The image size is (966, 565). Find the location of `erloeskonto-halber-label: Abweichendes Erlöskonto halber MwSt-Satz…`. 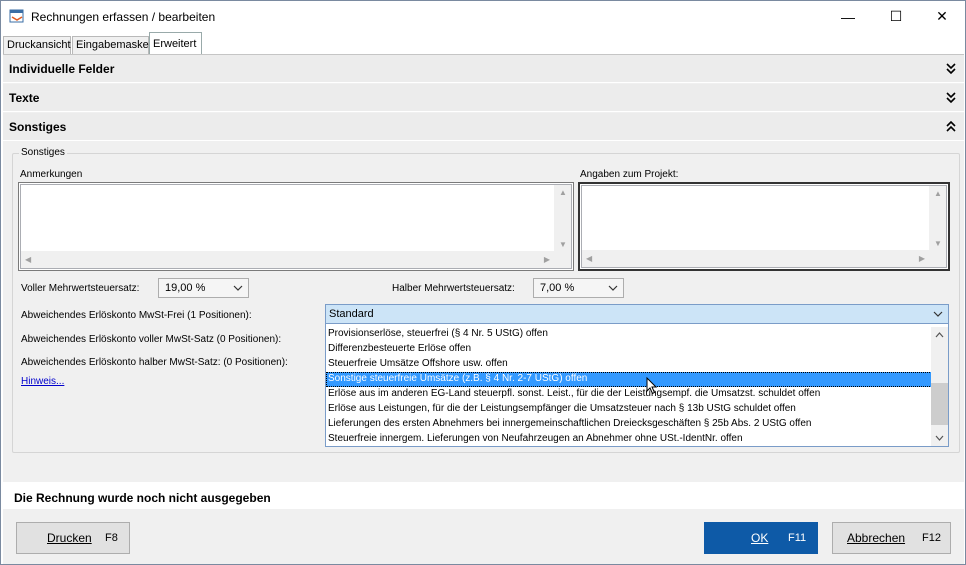

erloeskonto-halber-label: Abweichendes Erlöskonto halber MwSt-Satz… is located at coordinates (154, 362).